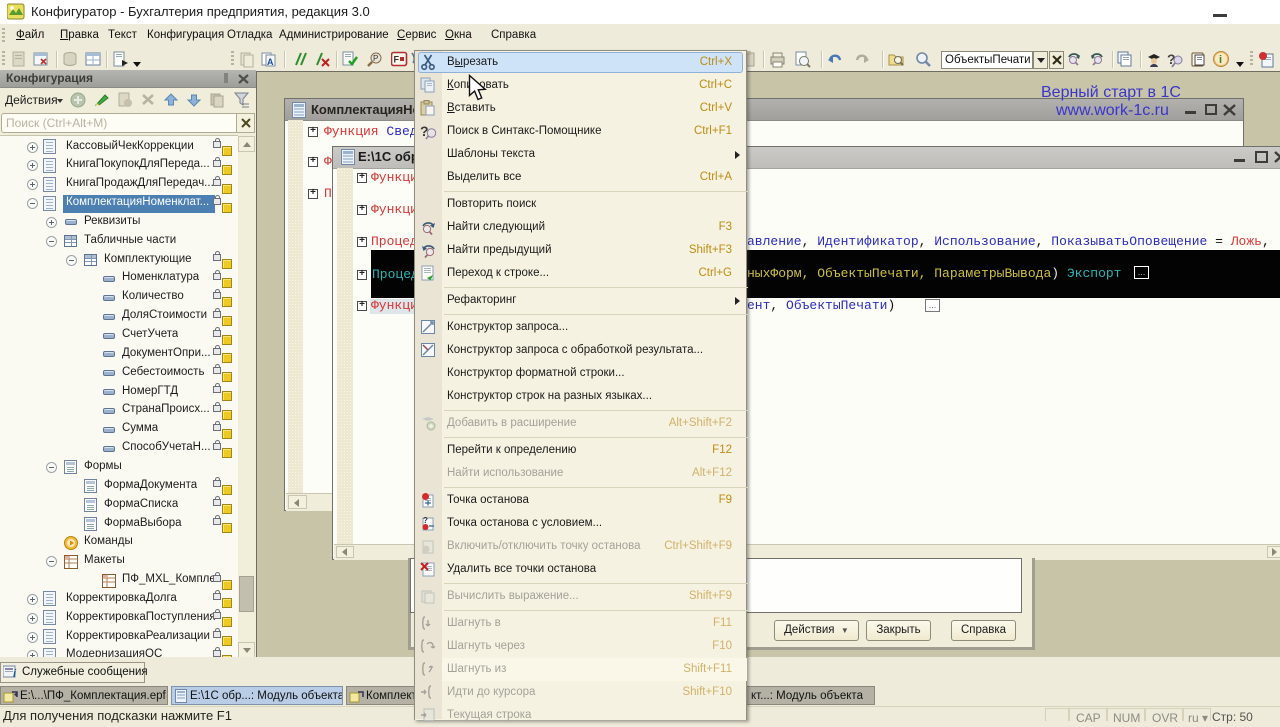 The height and width of the screenshot is (727, 1280). Describe the element at coordinates (375, 58) in the screenshot. I see `svg-text: P` at that location.